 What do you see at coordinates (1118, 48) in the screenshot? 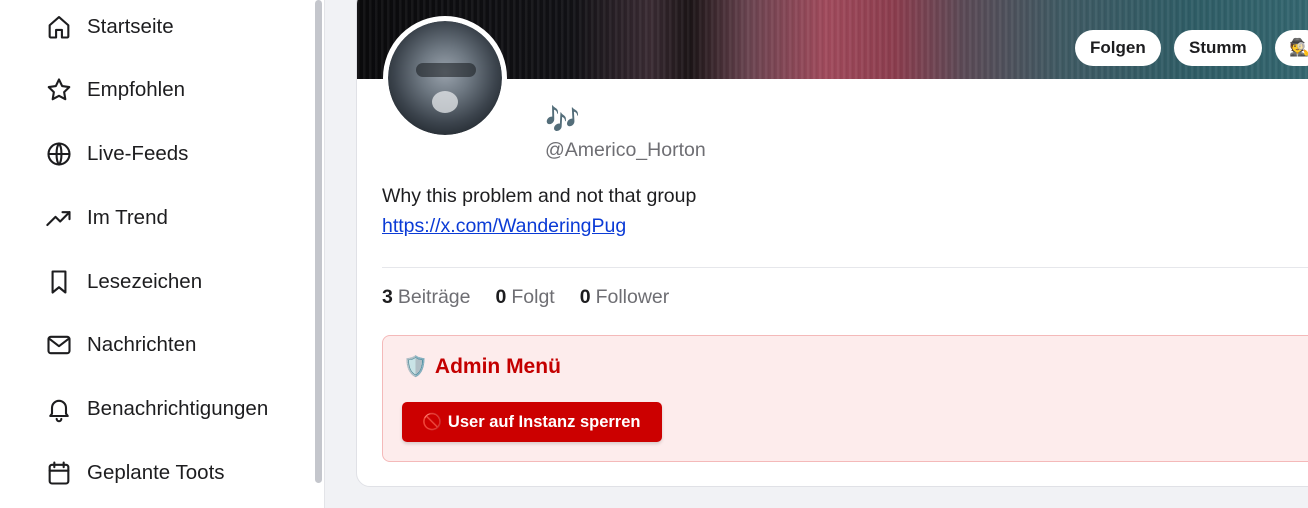
I see `follow-button: Folgen` at bounding box center [1118, 48].